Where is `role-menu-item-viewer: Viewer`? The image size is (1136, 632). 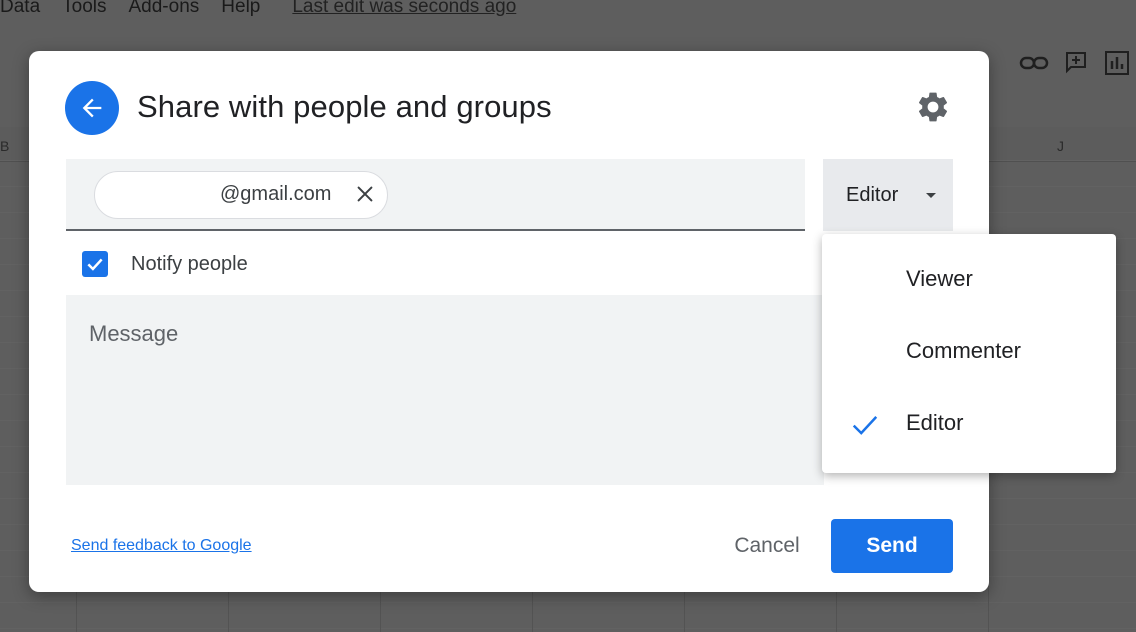
role-menu-item-viewer: Viewer is located at coordinates (969, 280).